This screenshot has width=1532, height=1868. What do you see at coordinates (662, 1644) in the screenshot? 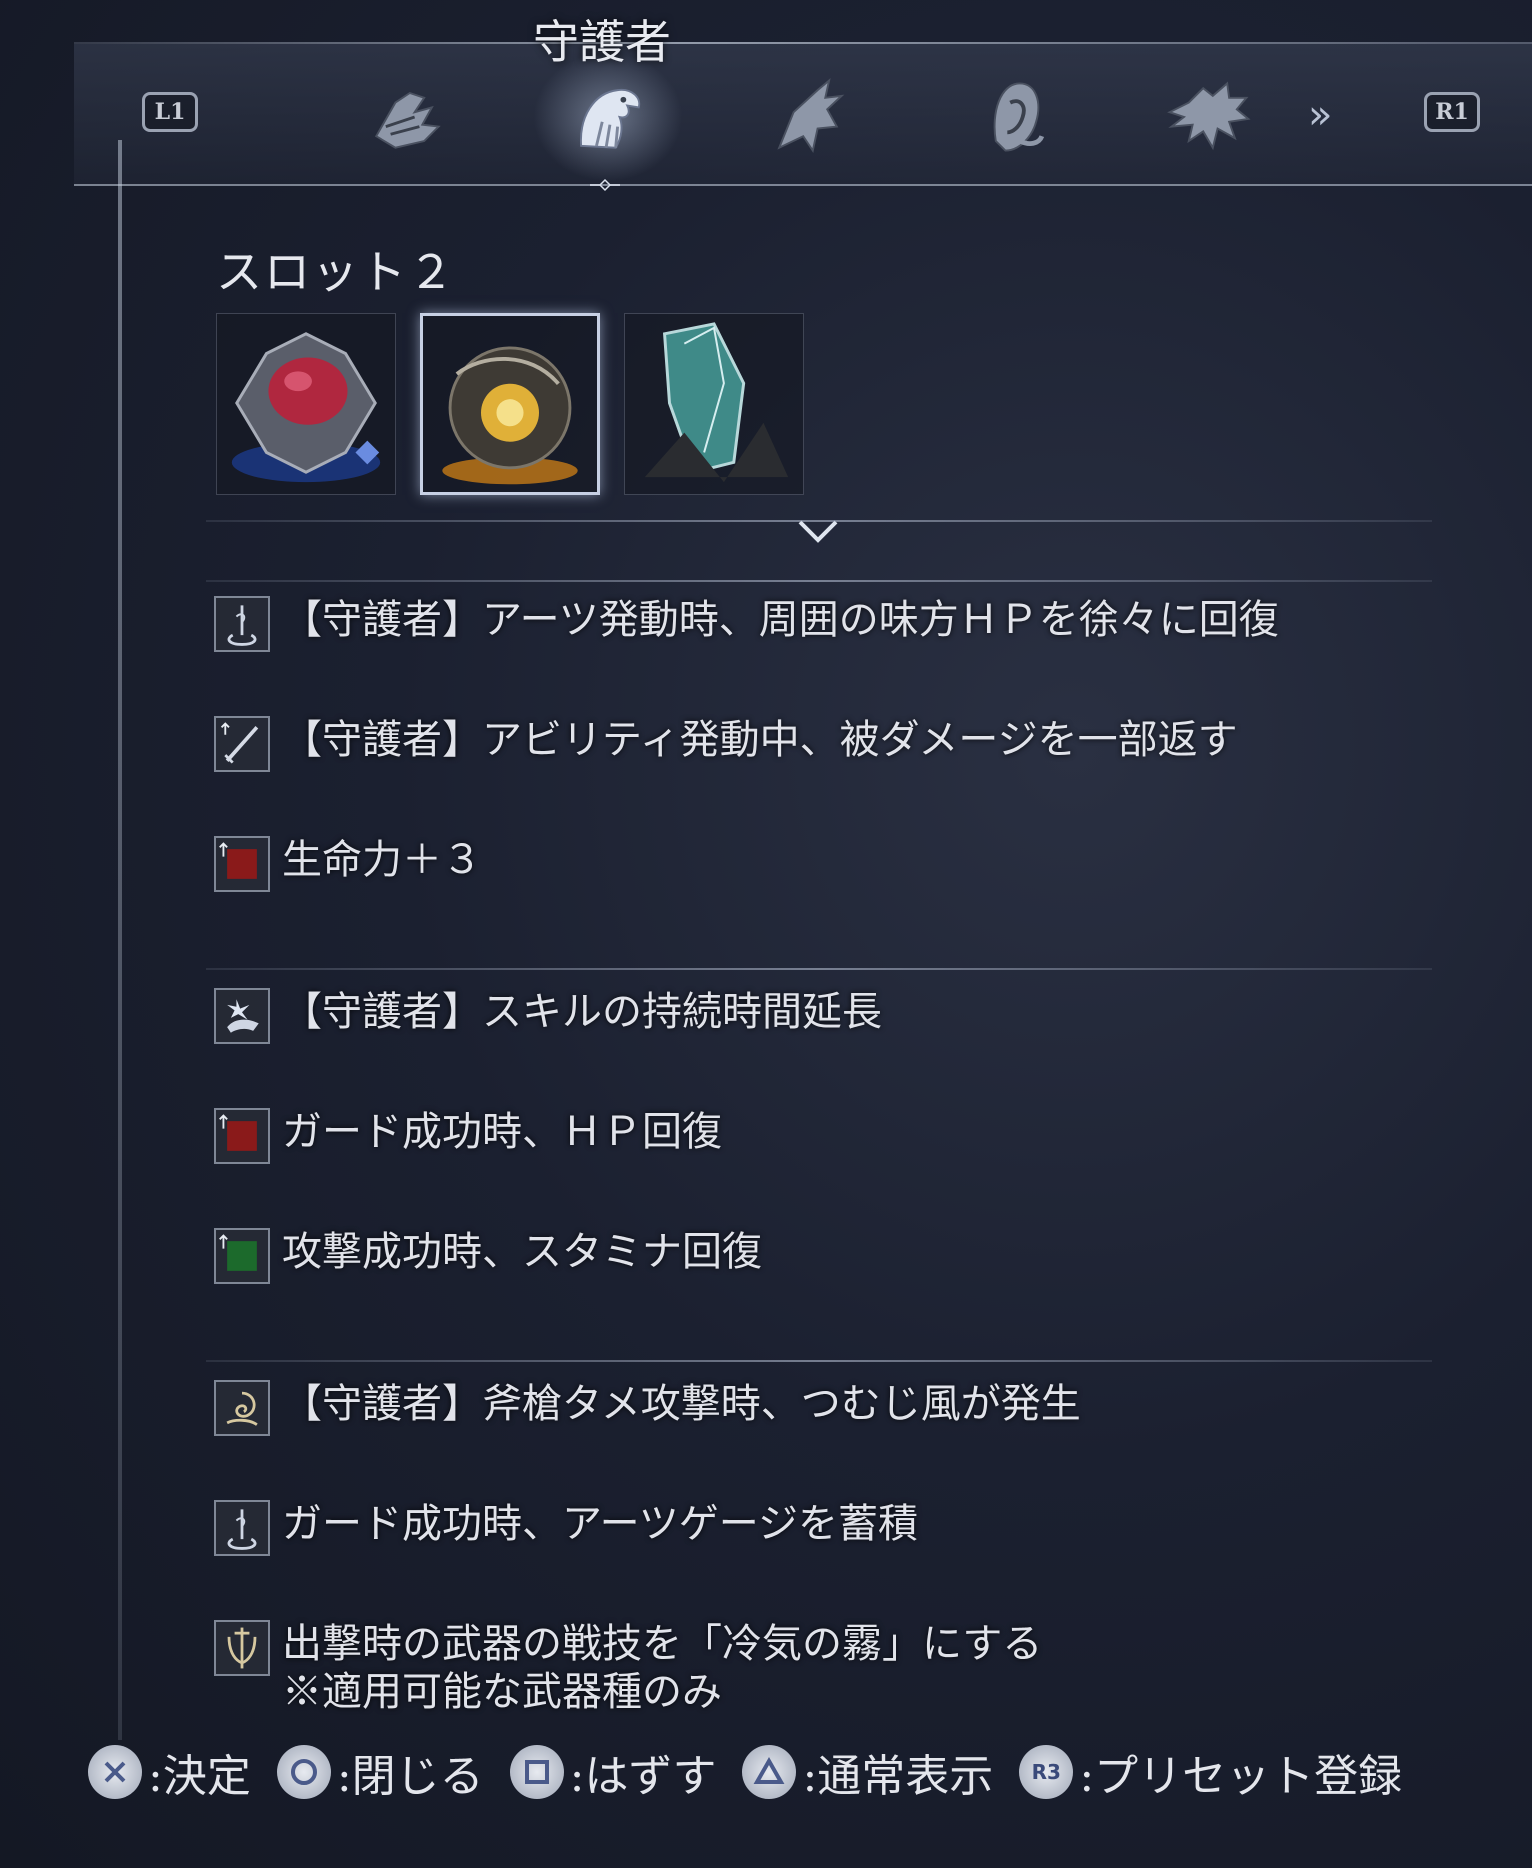
I see `effect-text: 出撃時の武器の戦技を「冷気の霧」にする` at bounding box center [662, 1644].